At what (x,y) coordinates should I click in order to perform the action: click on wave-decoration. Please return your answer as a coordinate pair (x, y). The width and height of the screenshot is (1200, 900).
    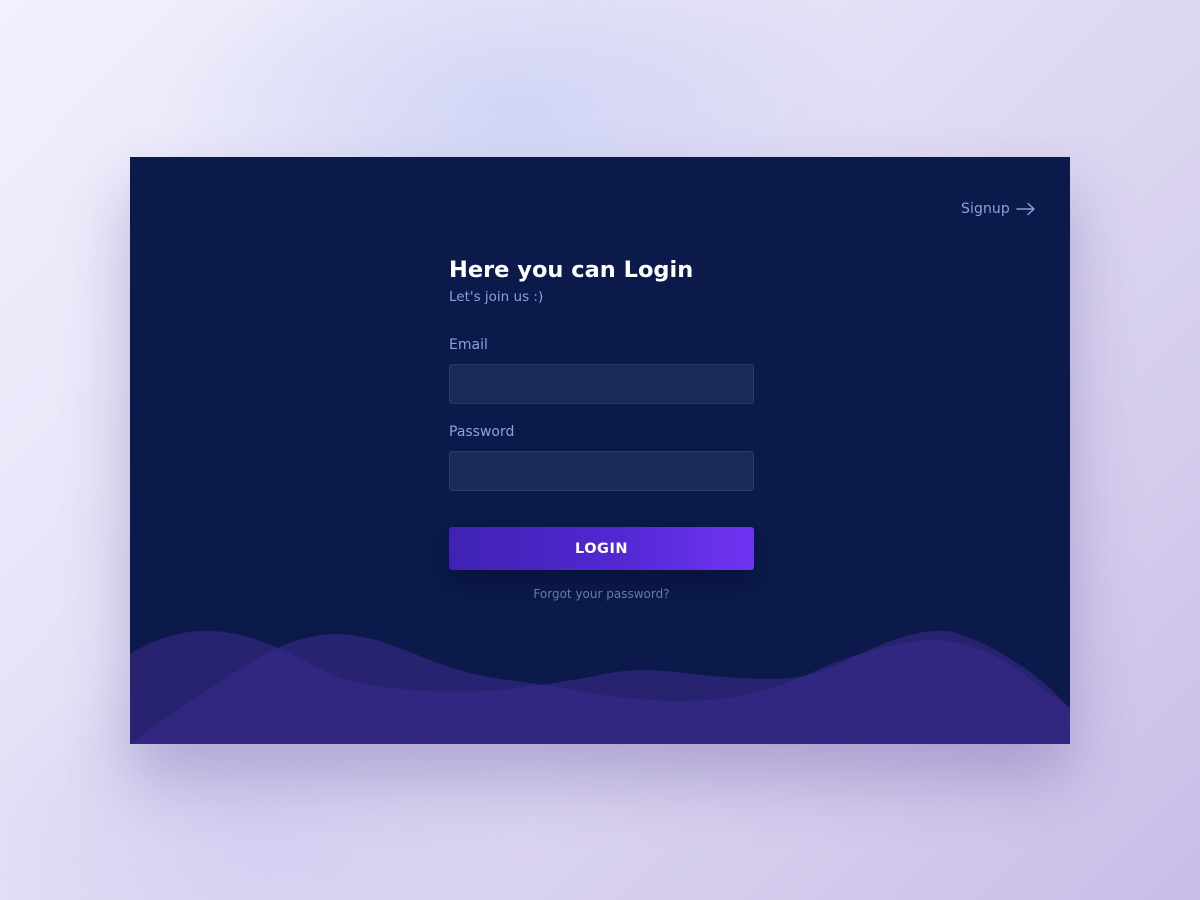
    Looking at the image, I should click on (600, 687).